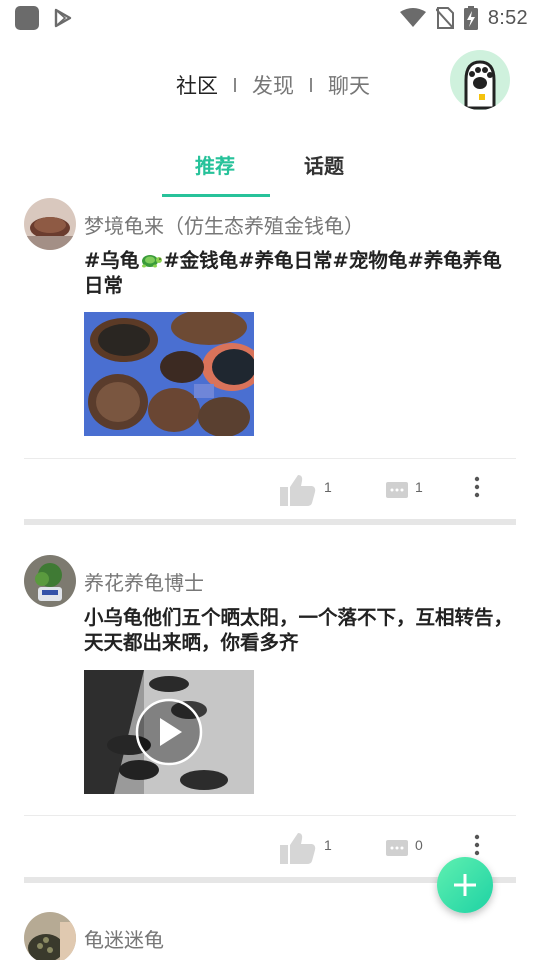 Image resolution: width=540 pixels, height=960 pixels. What do you see at coordinates (169, 732) in the screenshot?
I see `post-video` at bounding box center [169, 732].